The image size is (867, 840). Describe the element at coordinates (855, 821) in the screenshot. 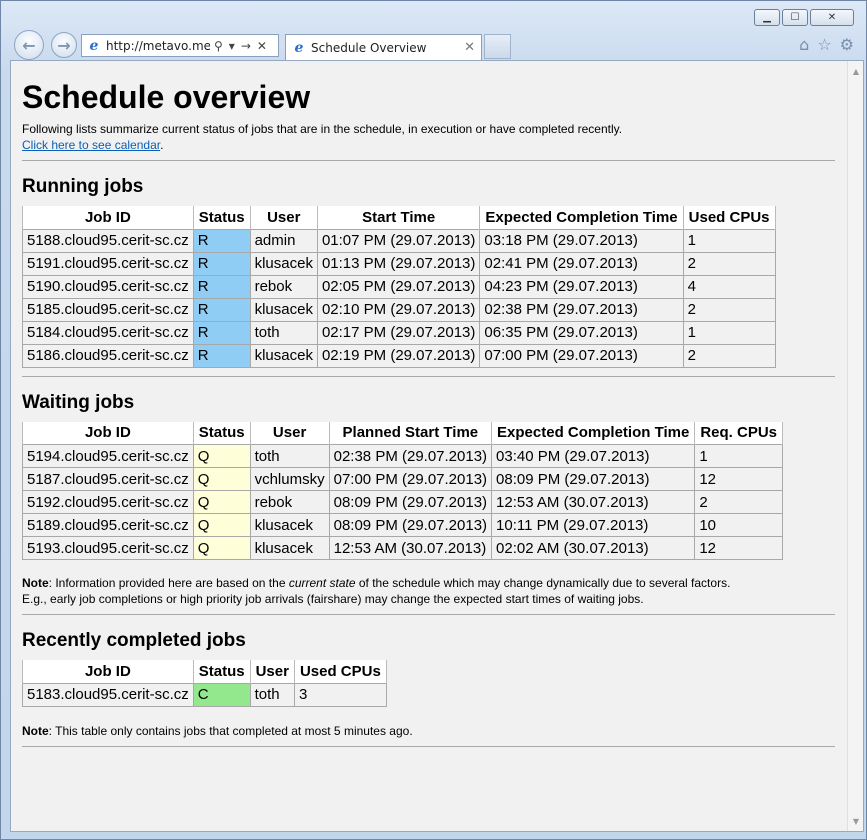

I see `scroll-down-icon: ▼` at that location.